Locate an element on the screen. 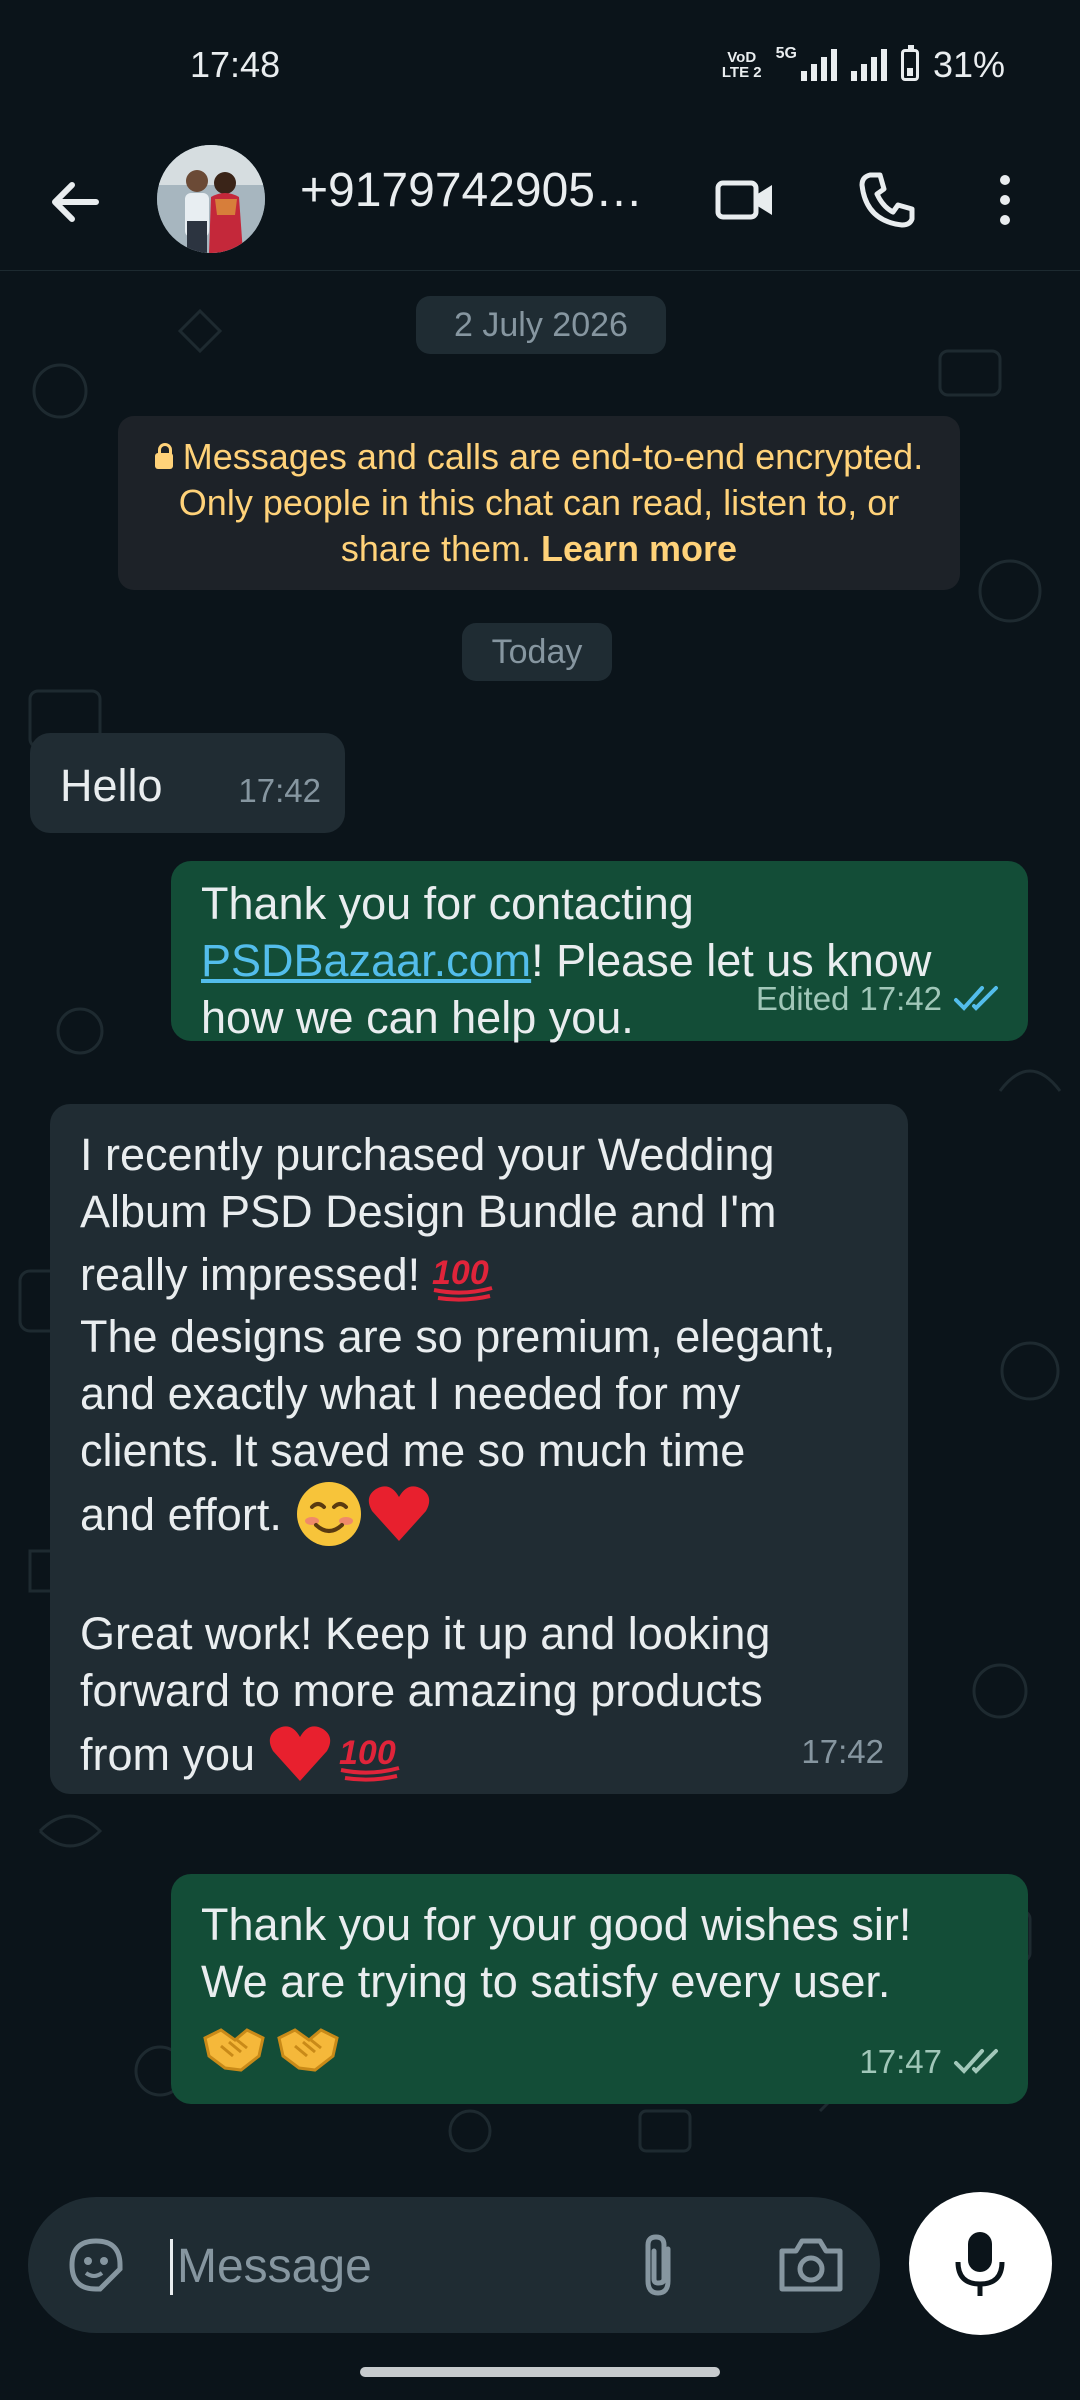  video-call-icon is located at coordinates (745, 200).